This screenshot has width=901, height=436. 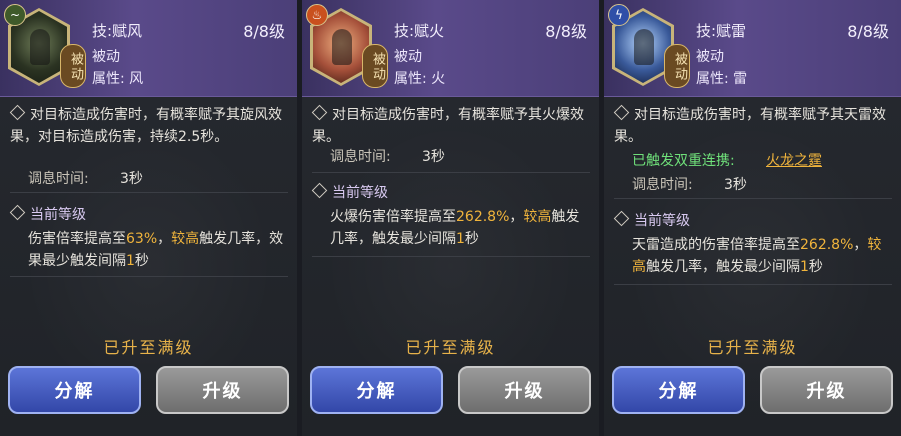 I want to click on skill-attribute: 属性: 风, so click(x=118, y=79).